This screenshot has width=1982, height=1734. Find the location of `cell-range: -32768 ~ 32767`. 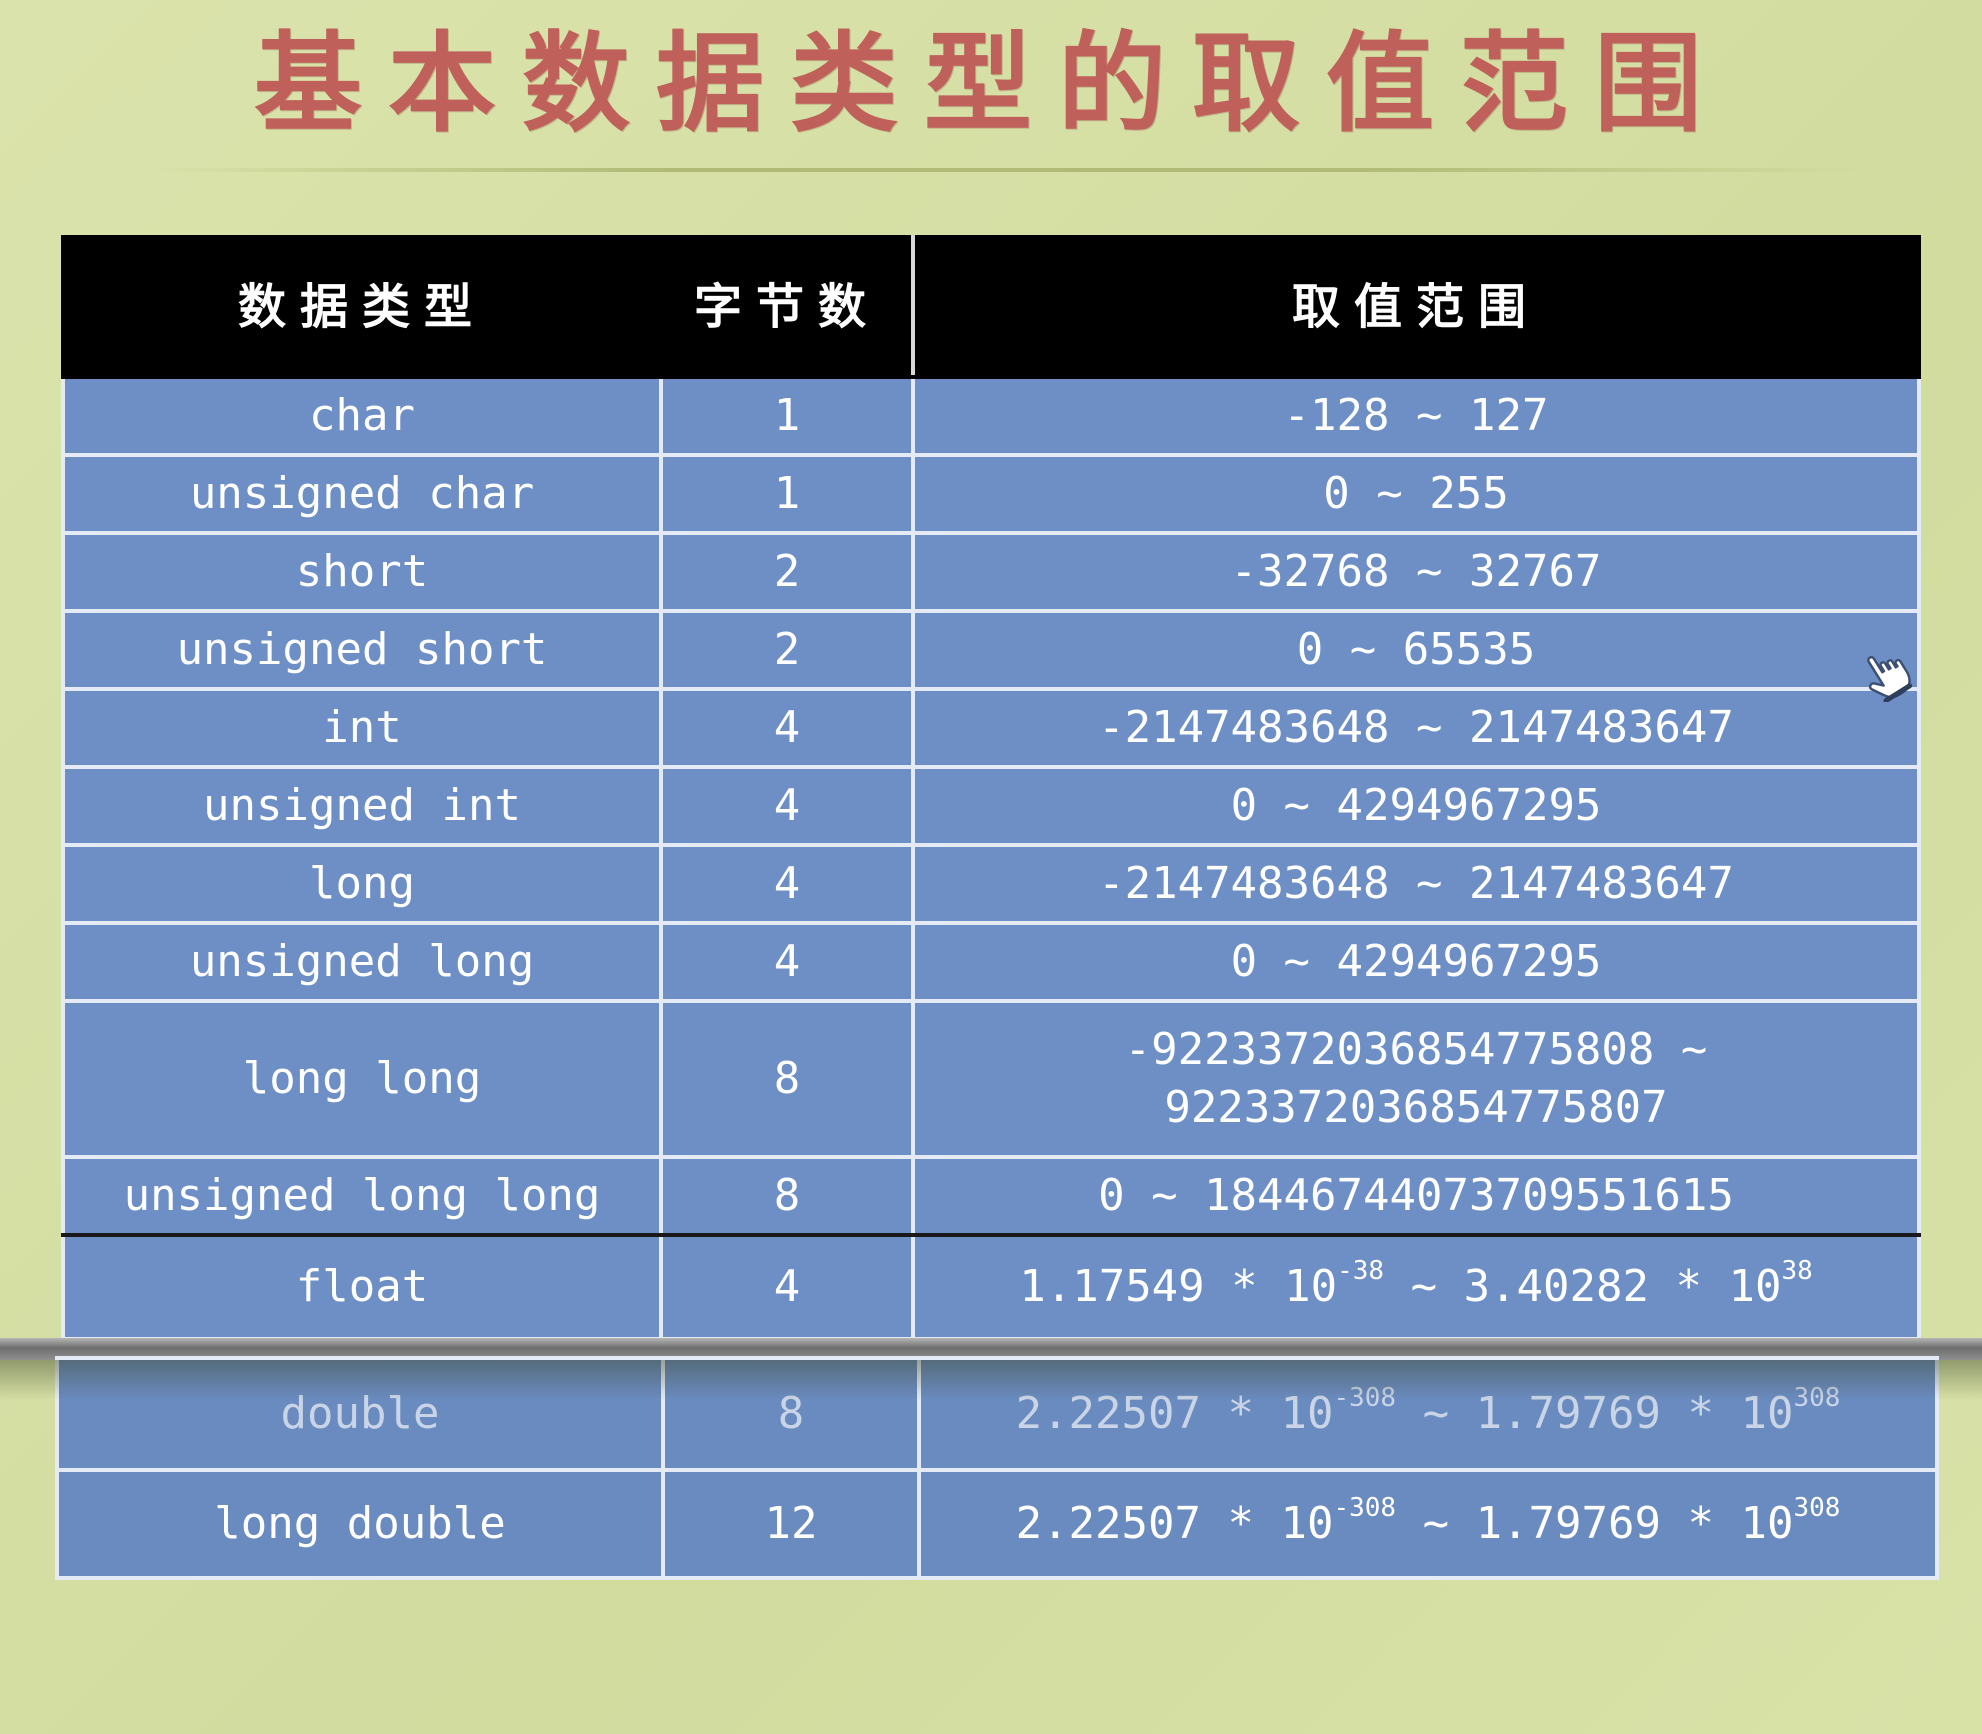

cell-range: -32768 ~ 32767 is located at coordinates (1416, 572).